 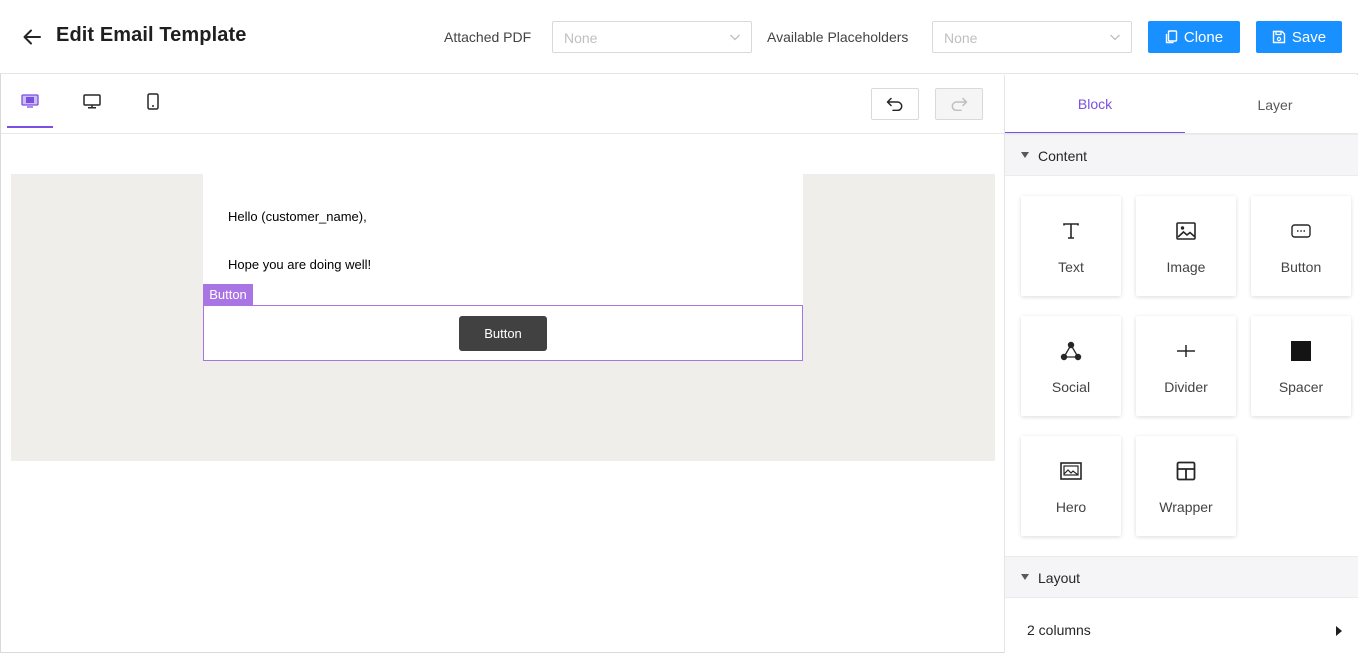 I want to click on wrapper-icon, so click(x=1186, y=471).